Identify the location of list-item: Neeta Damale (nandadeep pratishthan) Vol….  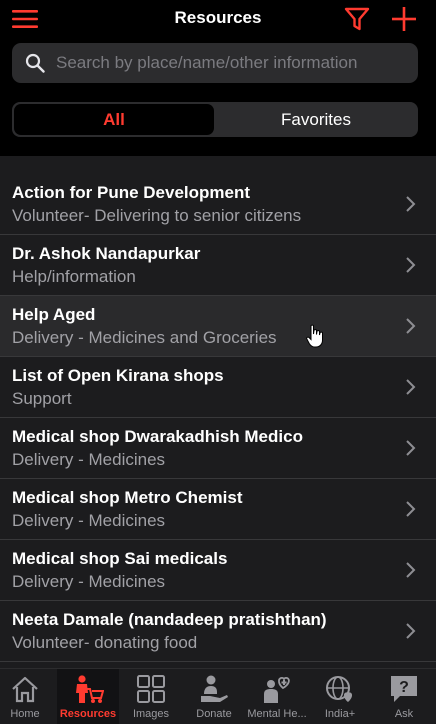
(218, 631).